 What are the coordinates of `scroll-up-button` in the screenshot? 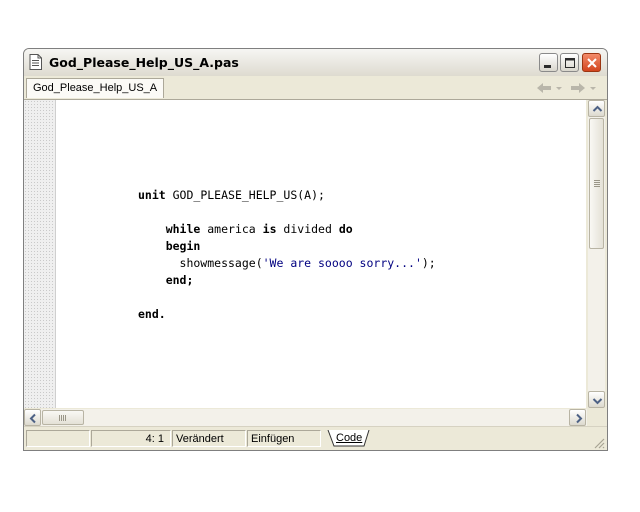 It's located at (596, 108).